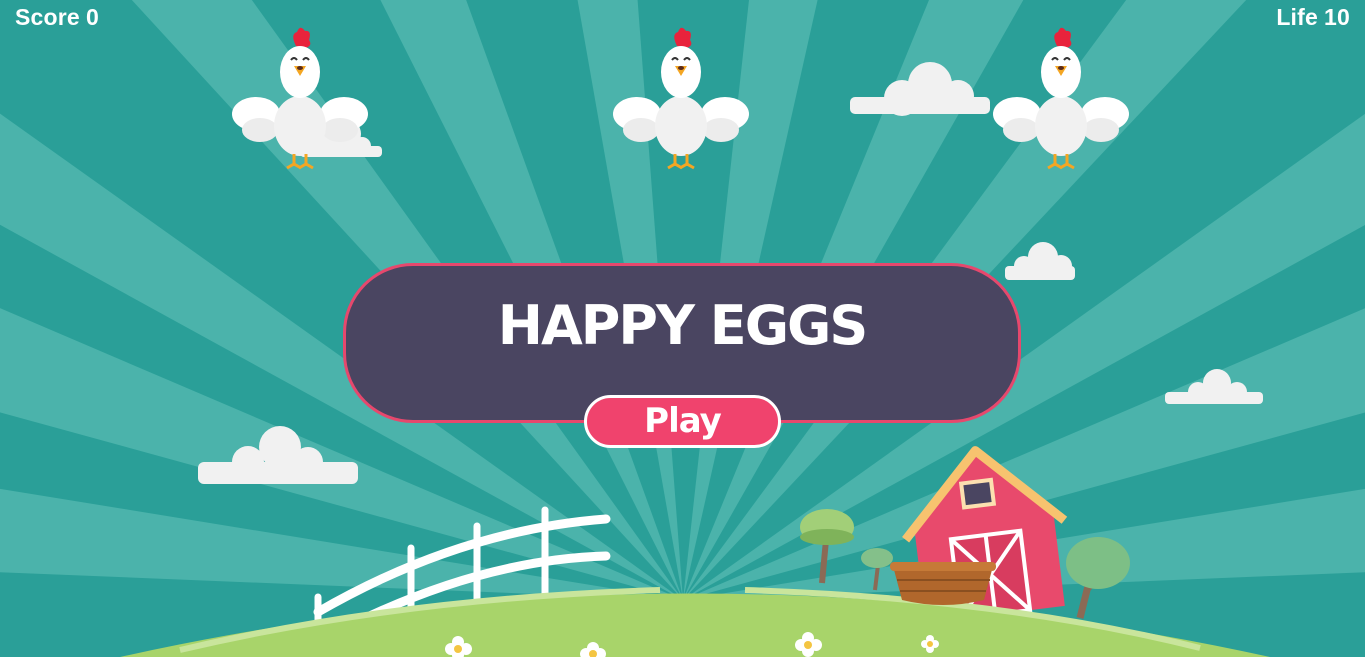  I want to click on score-display: Score 0, so click(57, 17).